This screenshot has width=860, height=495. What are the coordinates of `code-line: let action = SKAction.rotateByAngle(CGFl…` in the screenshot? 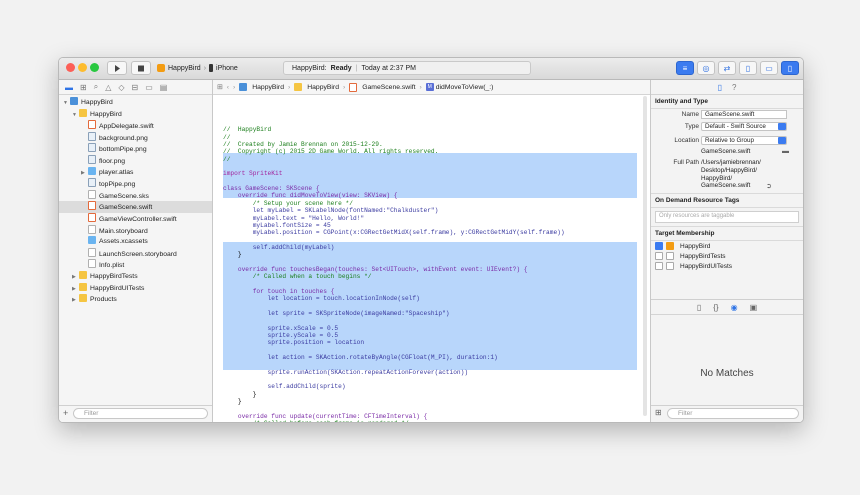 It's located at (360, 358).